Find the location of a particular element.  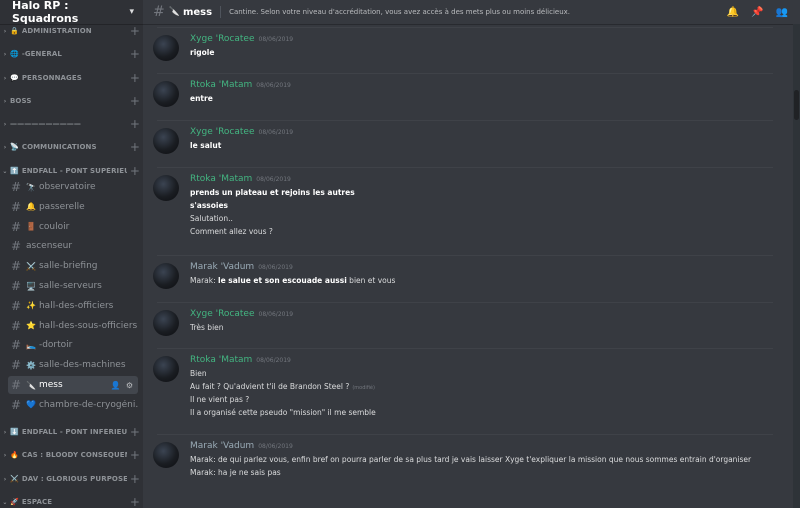

category-header: ⌄ 🚀 ESPACE + is located at coordinates (71, 501).